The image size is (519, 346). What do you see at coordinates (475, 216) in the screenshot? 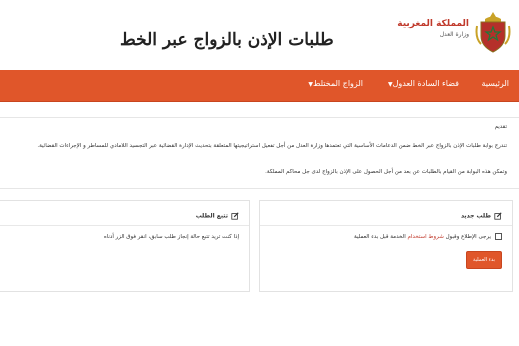
I see `panel-title: طلب جديد` at bounding box center [475, 216].